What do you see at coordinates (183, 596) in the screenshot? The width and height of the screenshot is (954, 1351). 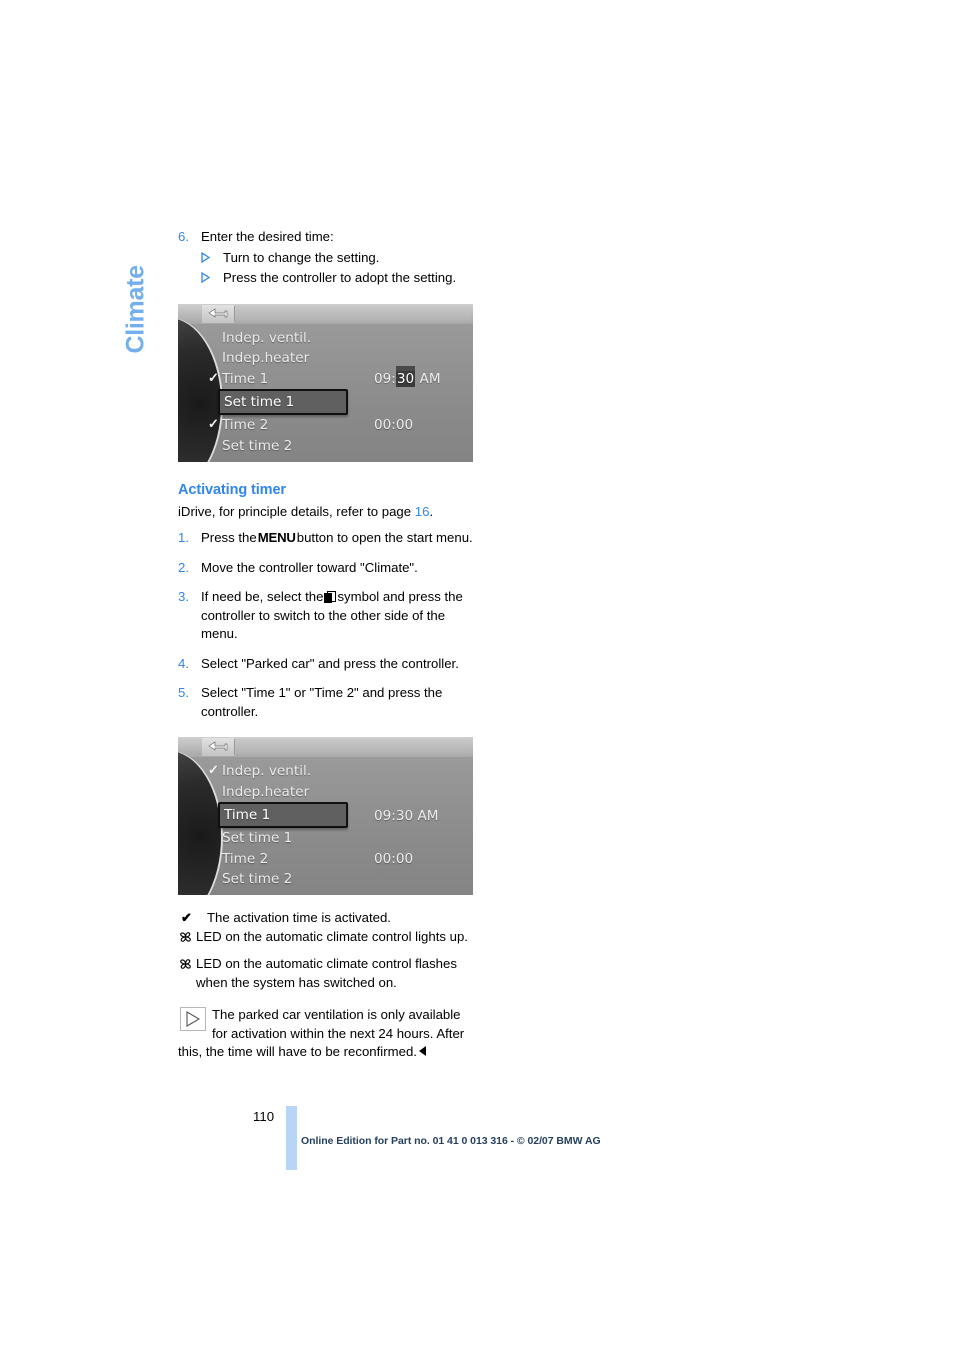 I see `step-number: 3.` at bounding box center [183, 596].